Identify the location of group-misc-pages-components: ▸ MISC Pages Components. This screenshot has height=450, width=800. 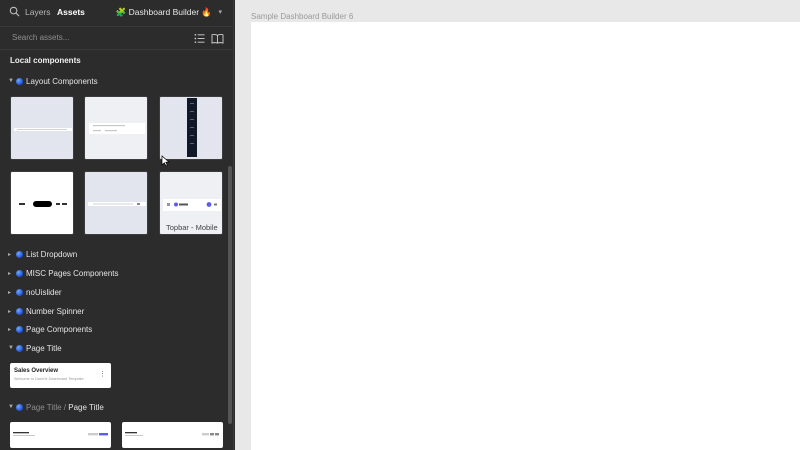
(114, 274).